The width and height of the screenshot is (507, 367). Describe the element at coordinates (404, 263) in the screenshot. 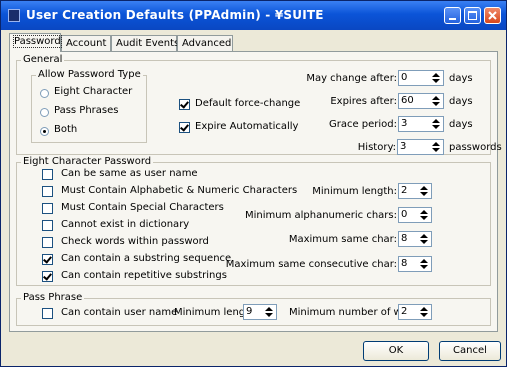

I see `max-same-consecutive-value: 8` at that location.